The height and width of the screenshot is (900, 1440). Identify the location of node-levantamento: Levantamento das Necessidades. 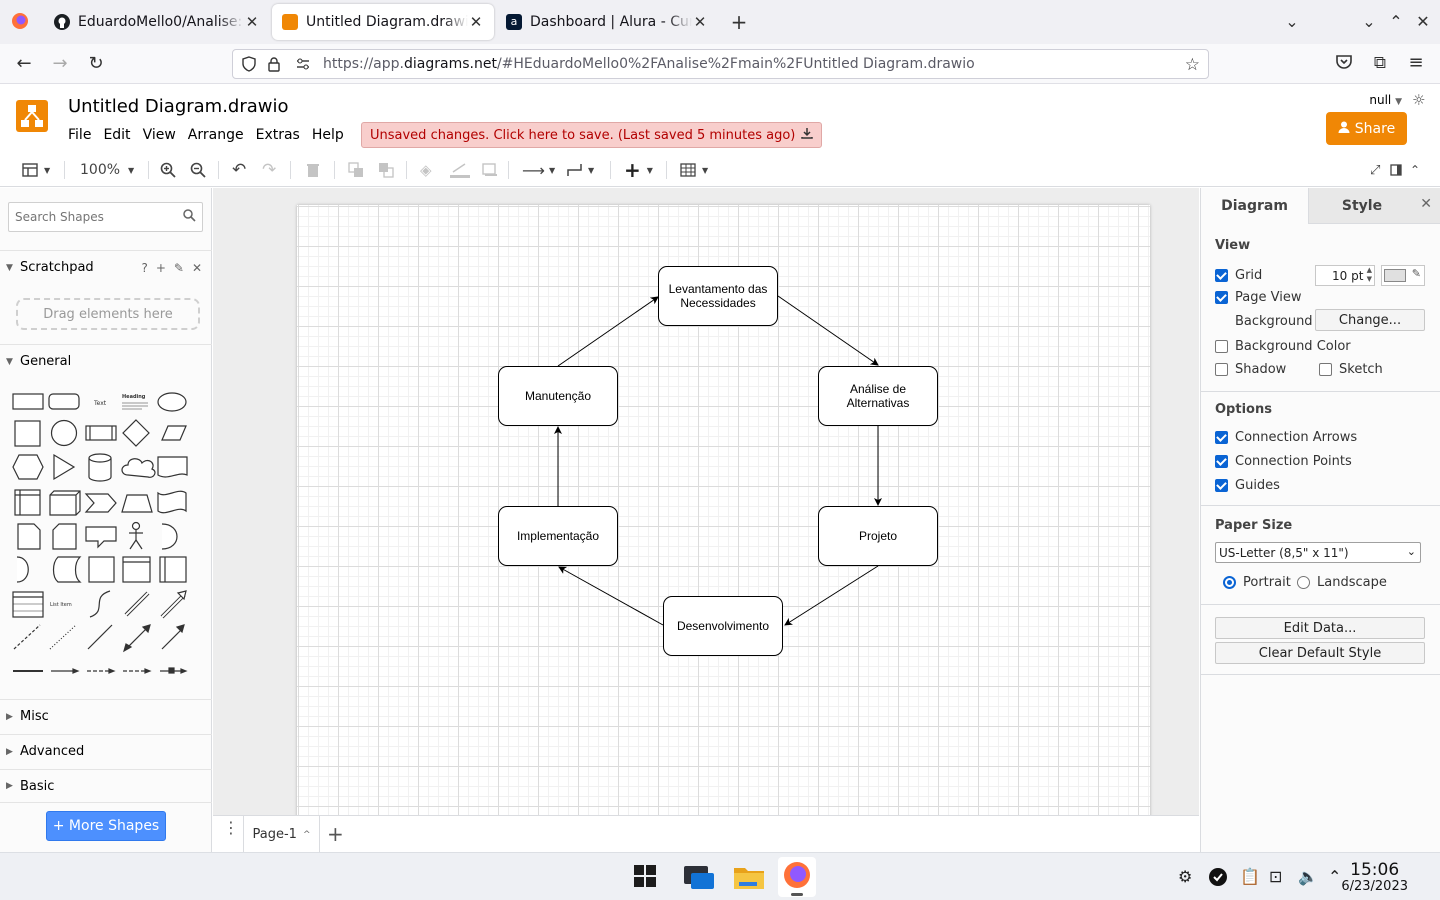
(718, 296).